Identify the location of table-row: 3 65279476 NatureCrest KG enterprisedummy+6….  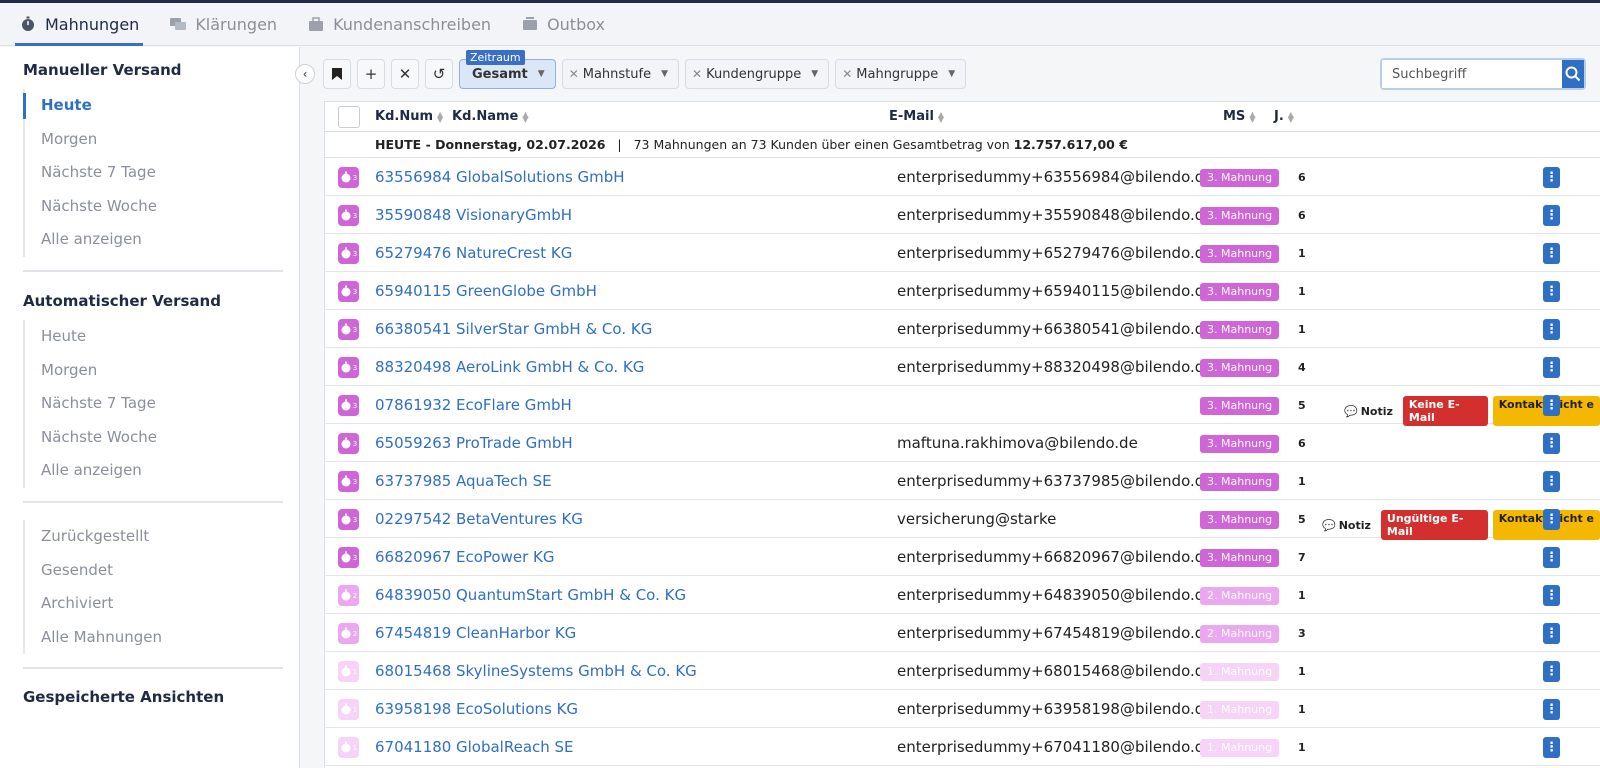
(962, 253).